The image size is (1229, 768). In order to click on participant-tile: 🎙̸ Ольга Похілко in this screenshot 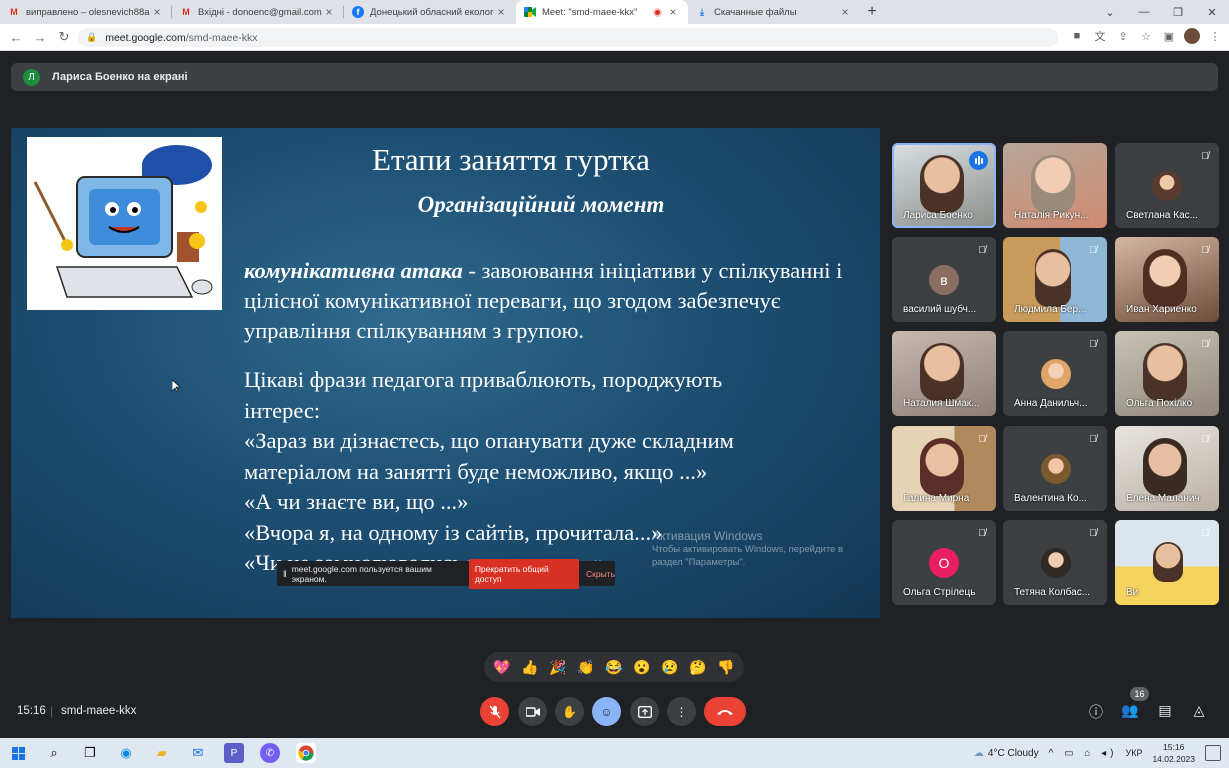, I will do `click(1167, 373)`.